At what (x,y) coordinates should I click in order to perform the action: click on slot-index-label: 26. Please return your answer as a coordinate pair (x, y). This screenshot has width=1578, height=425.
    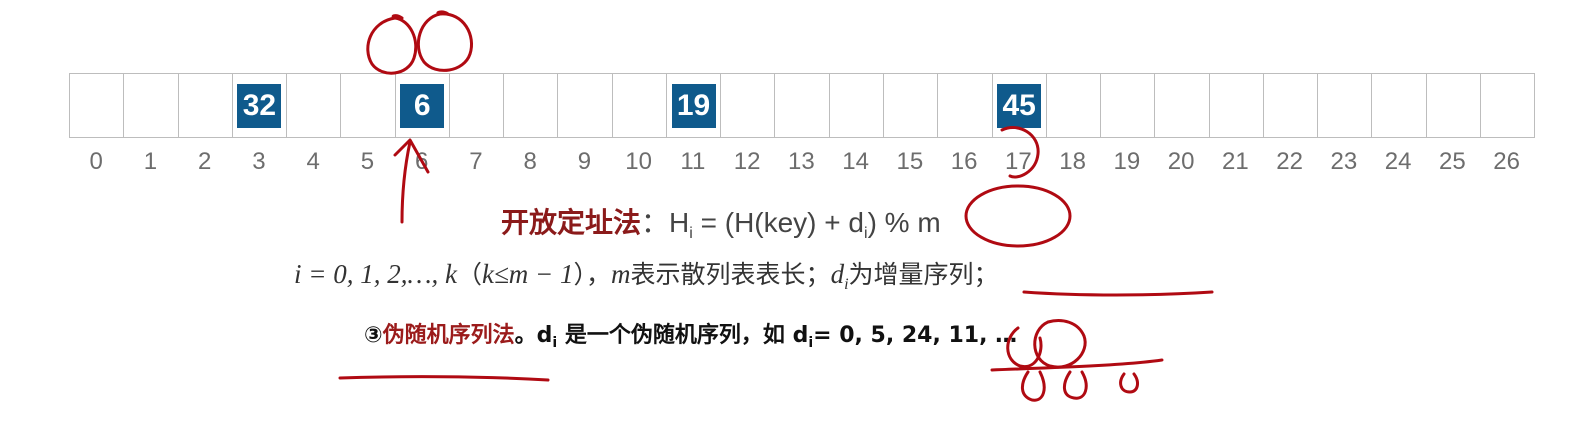
    Looking at the image, I should click on (1506, 161).